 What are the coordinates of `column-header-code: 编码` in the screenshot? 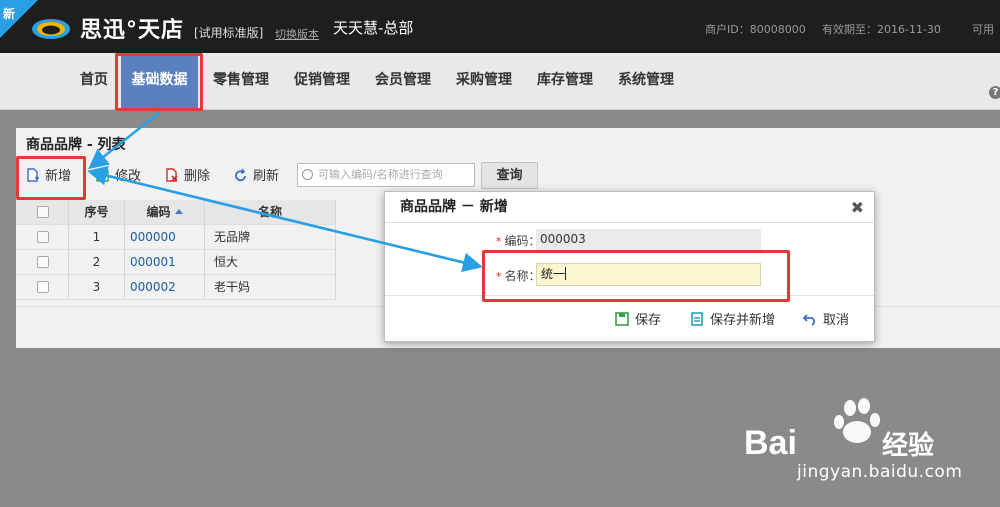 It's located at (165, 212).